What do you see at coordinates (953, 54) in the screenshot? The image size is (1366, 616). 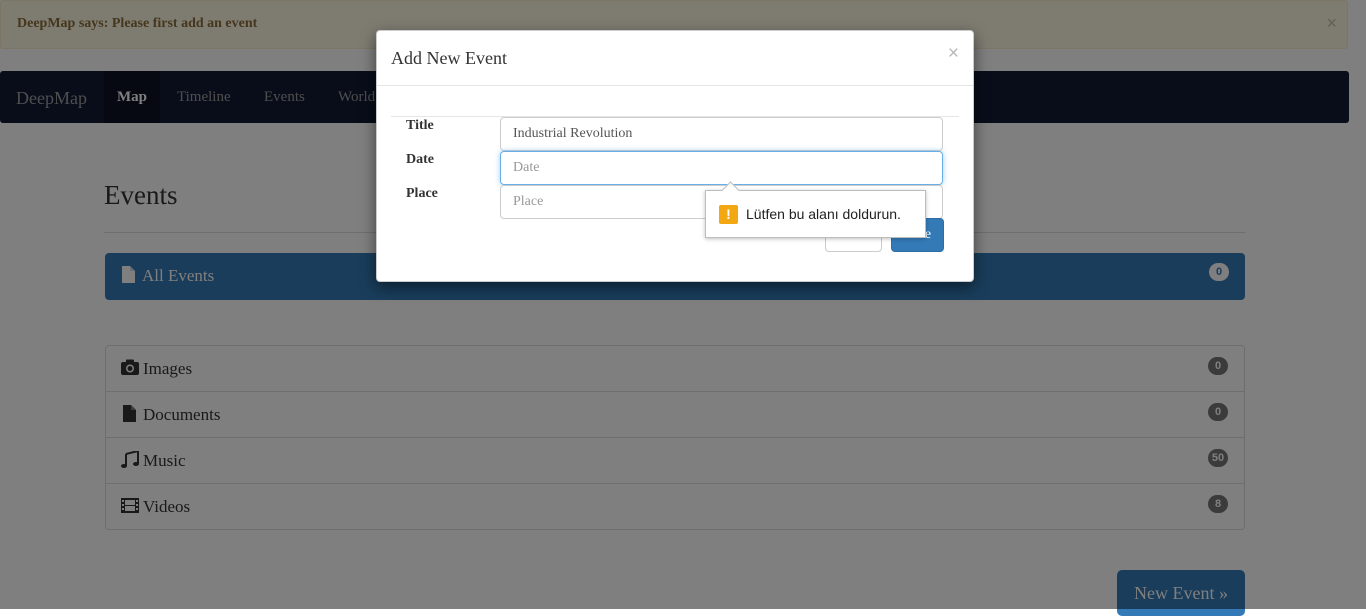 I see `close-icon: ×` at bounding box center [953, 54].